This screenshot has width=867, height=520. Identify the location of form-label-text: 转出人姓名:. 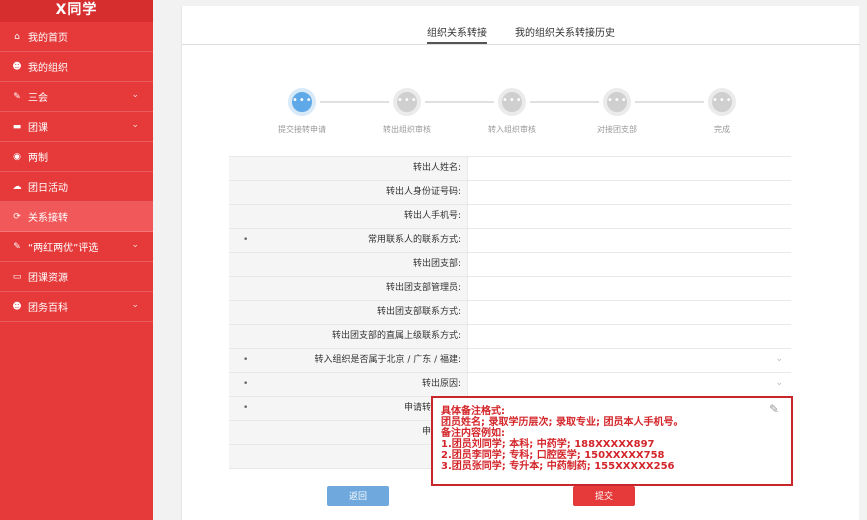
(436, 168).